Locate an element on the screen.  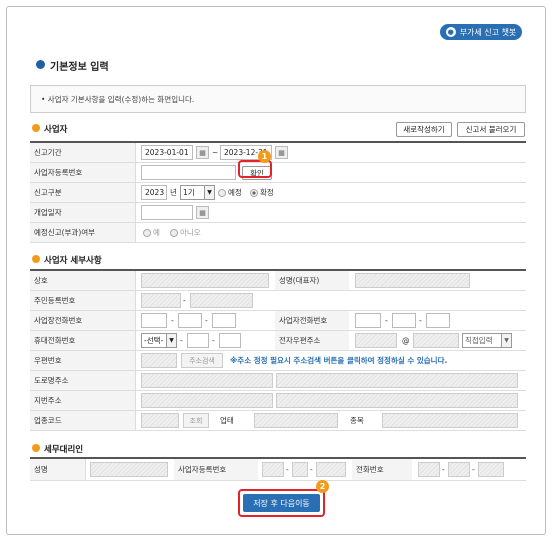
confirm-highlight is located at coordinates (255, 169).